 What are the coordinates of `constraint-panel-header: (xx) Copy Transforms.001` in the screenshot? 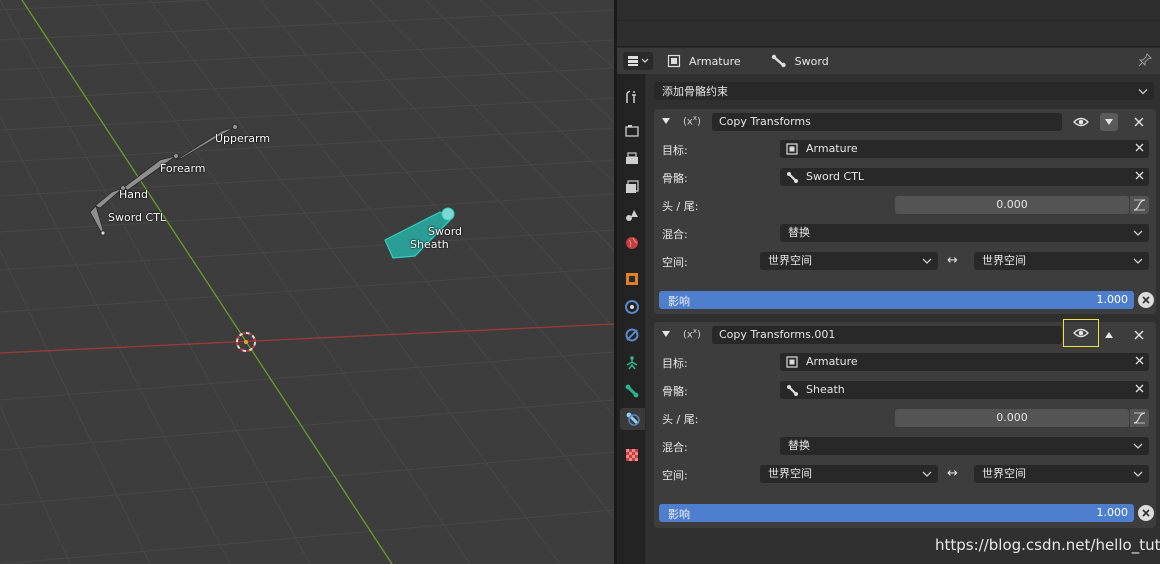 It's located at (905, 333).